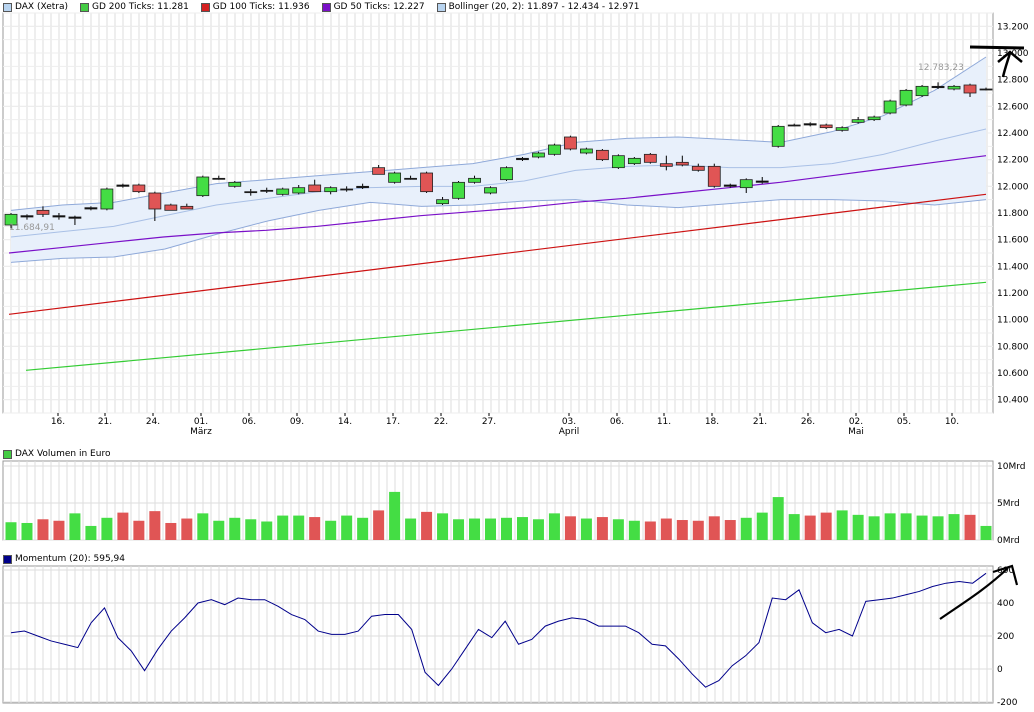  I want to click on y-tick-label: 12.800, so click(1013, 81).